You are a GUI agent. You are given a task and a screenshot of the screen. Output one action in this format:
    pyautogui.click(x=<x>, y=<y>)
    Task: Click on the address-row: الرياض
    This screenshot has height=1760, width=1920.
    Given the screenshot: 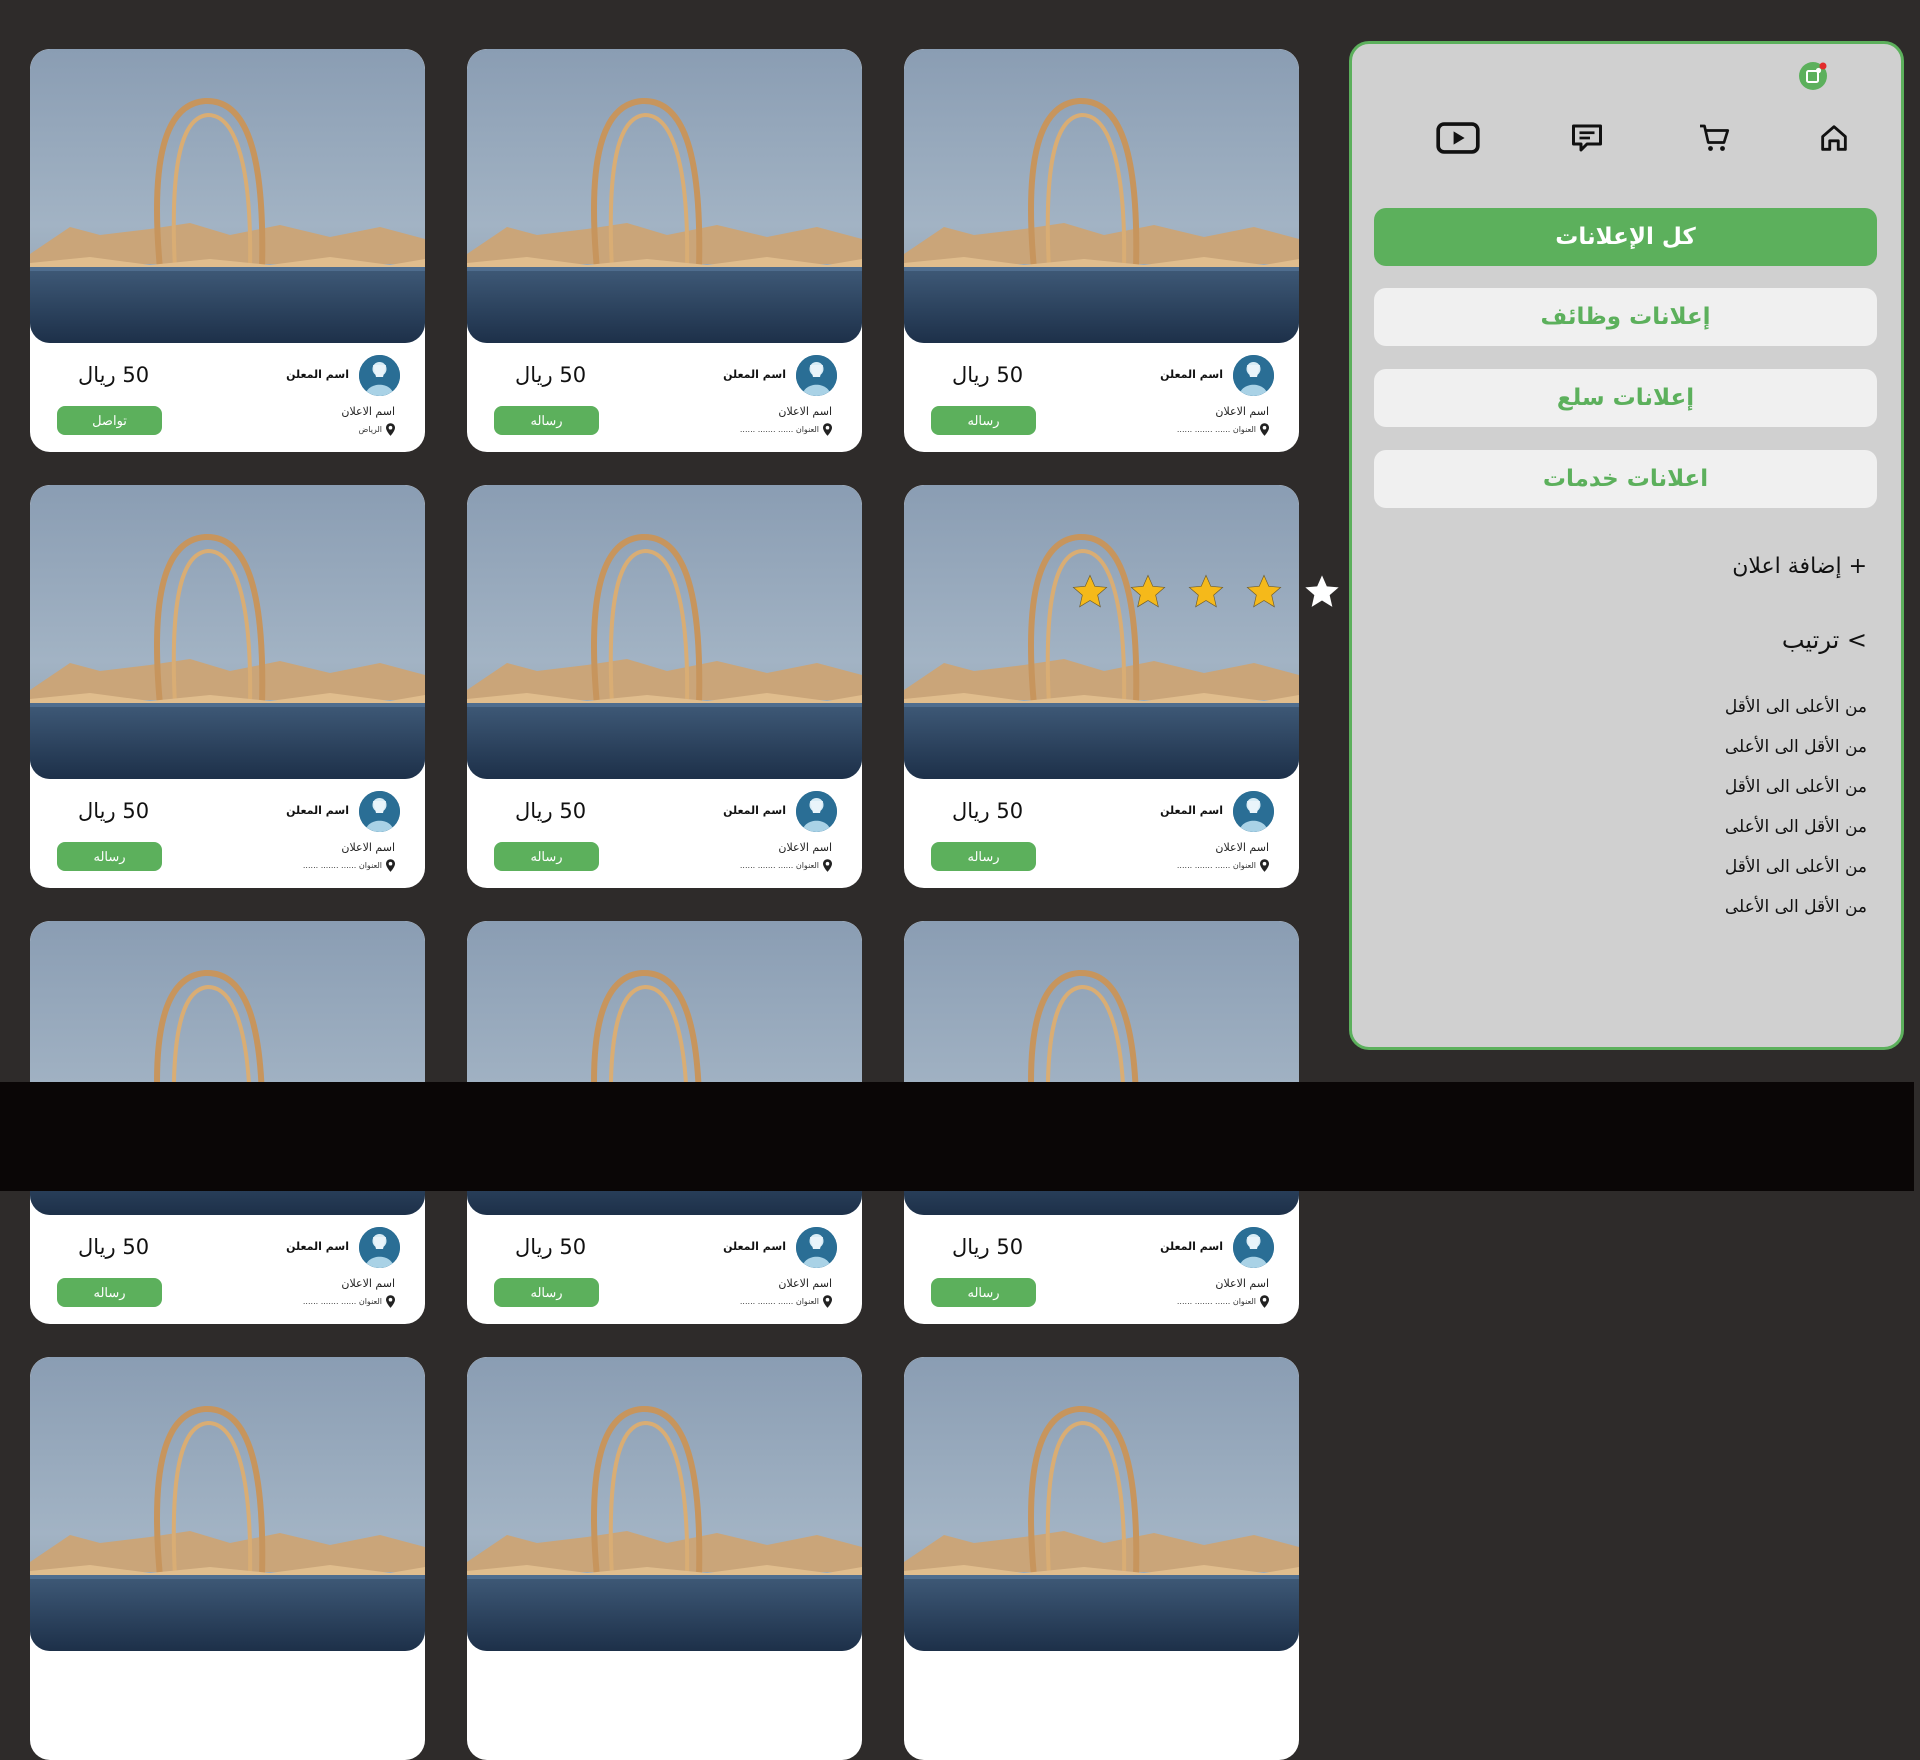 What is the action you would take?
    pyautogui.click(x=377, y=429)
    